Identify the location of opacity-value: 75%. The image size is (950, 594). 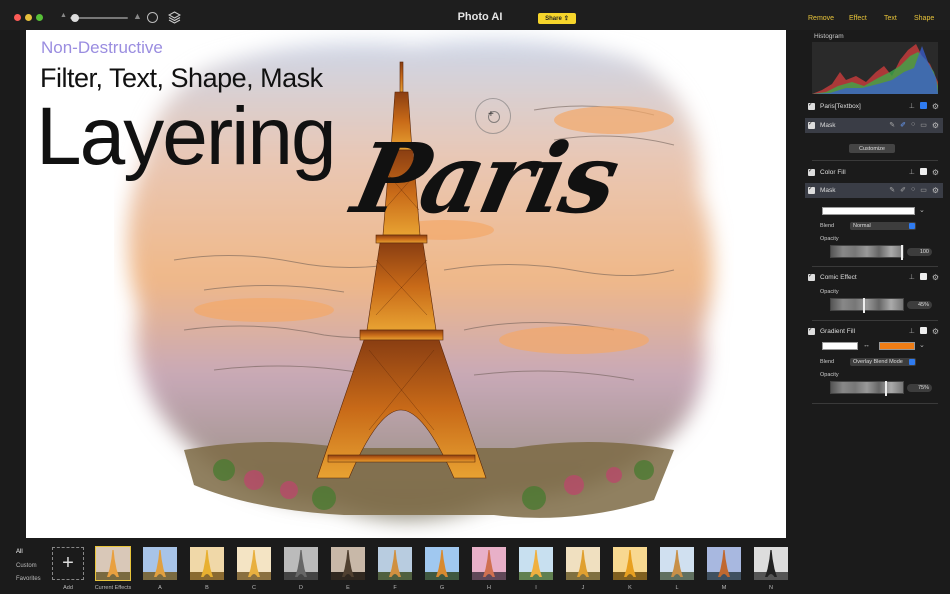
(919, 388).